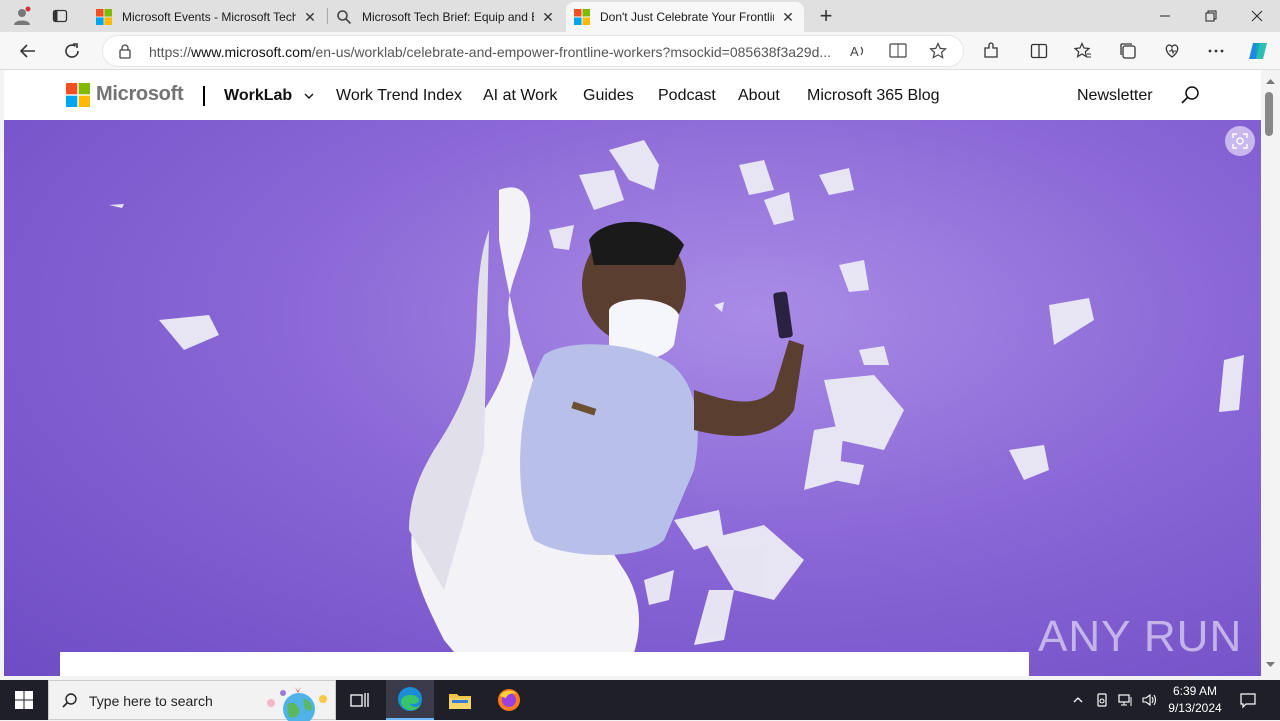 The height and width of the screenshot is (721, 1280). Describe the element at coordinates (1172, 51) in the screenshot. I see `browser-essentials-icon` at that location.